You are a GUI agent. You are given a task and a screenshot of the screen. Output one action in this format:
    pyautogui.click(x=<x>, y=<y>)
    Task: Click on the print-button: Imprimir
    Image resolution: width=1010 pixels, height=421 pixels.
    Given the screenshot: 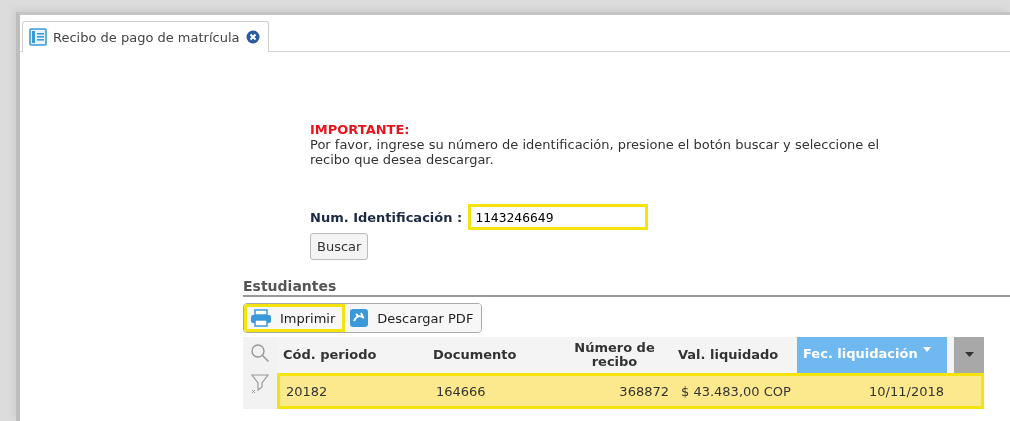 What is the action you would take?
    pyautogui.click(x=295, y=318)
    